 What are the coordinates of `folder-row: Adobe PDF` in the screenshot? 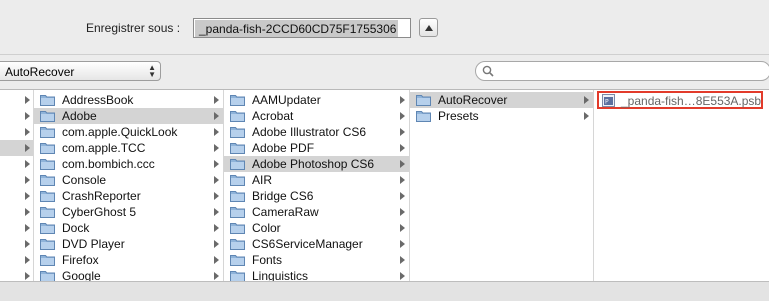 It's located at (316, 148).